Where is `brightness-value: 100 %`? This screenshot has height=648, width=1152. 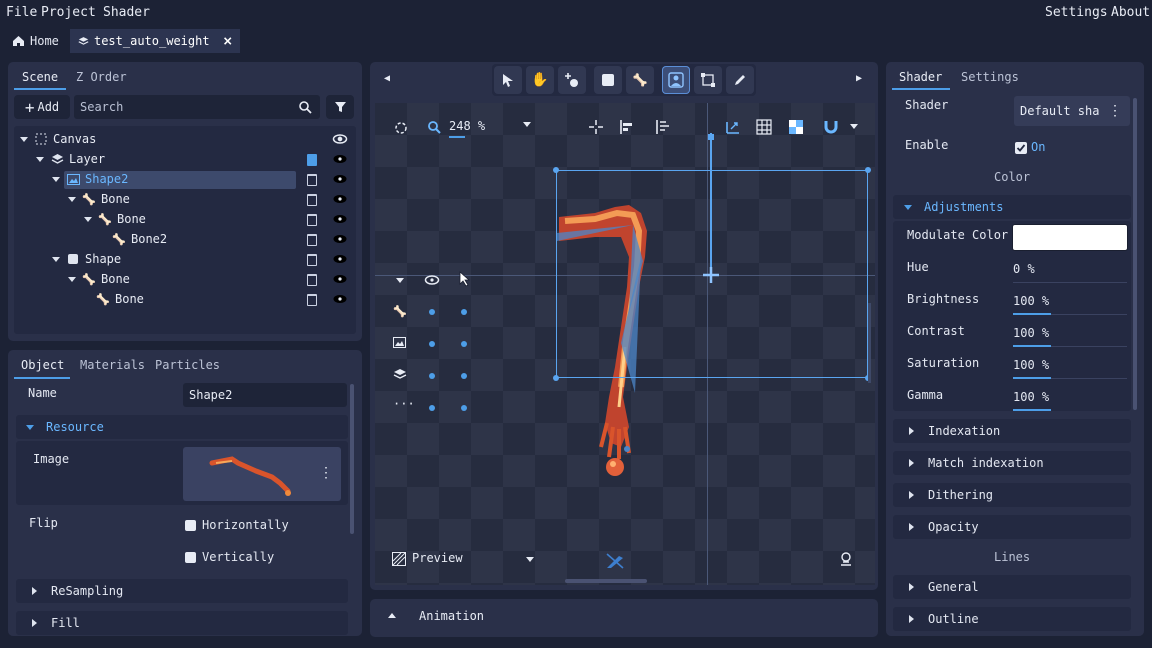
brightness-value: 100 % is located at coordinates (1031, 301).